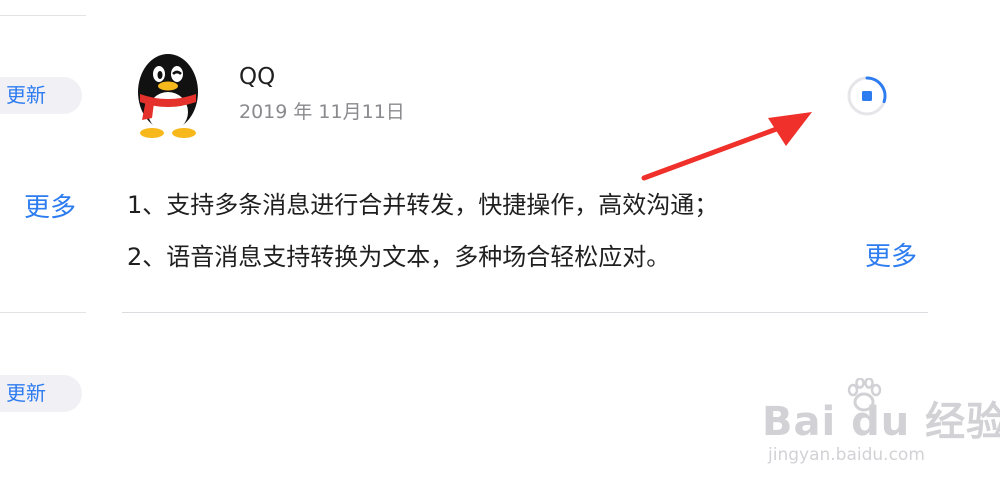  I want to click on more-link: 更多, so click(891, 257).